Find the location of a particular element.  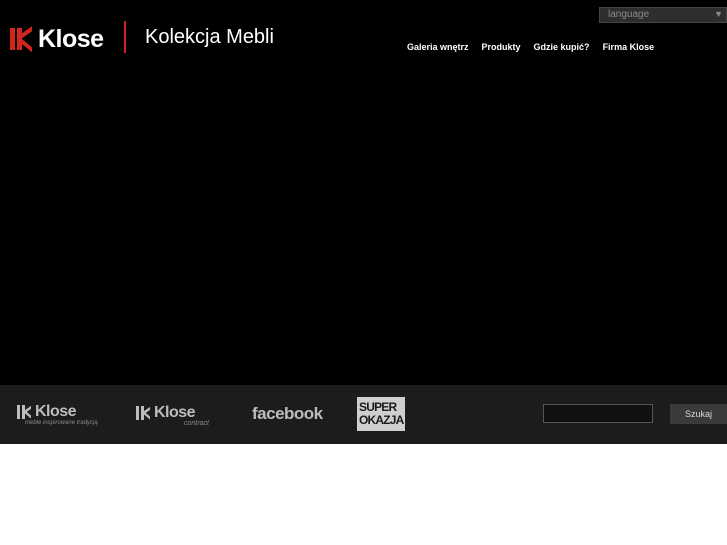

footer-logo-sub: meble inspirowane tradycją is located at coordinates (61, 423).